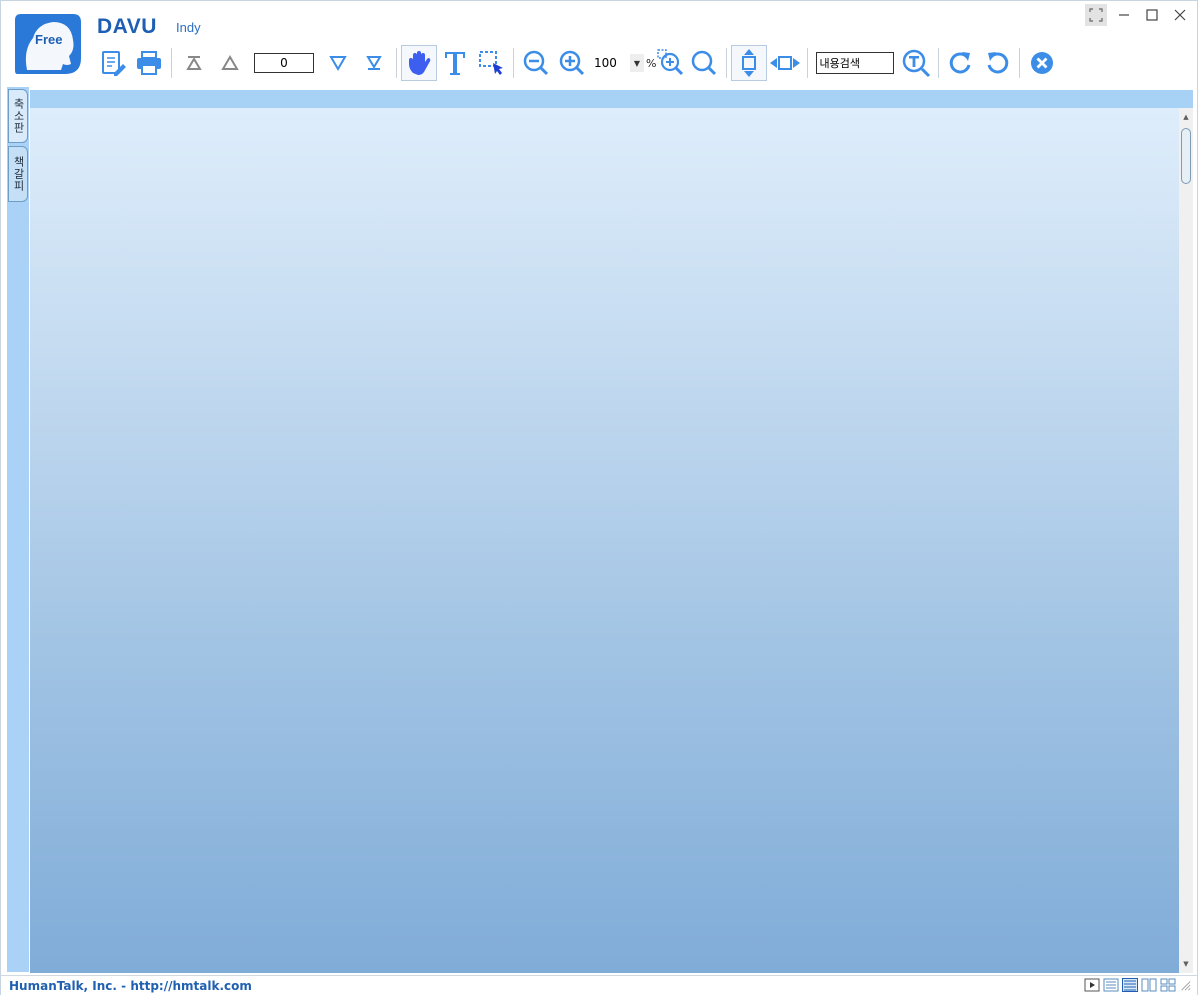 The width and height of the screenshot is (1198, 995). Describe the element at coordinates (18, 529) in the screenshot. I see `side-panel-strip` at that location.